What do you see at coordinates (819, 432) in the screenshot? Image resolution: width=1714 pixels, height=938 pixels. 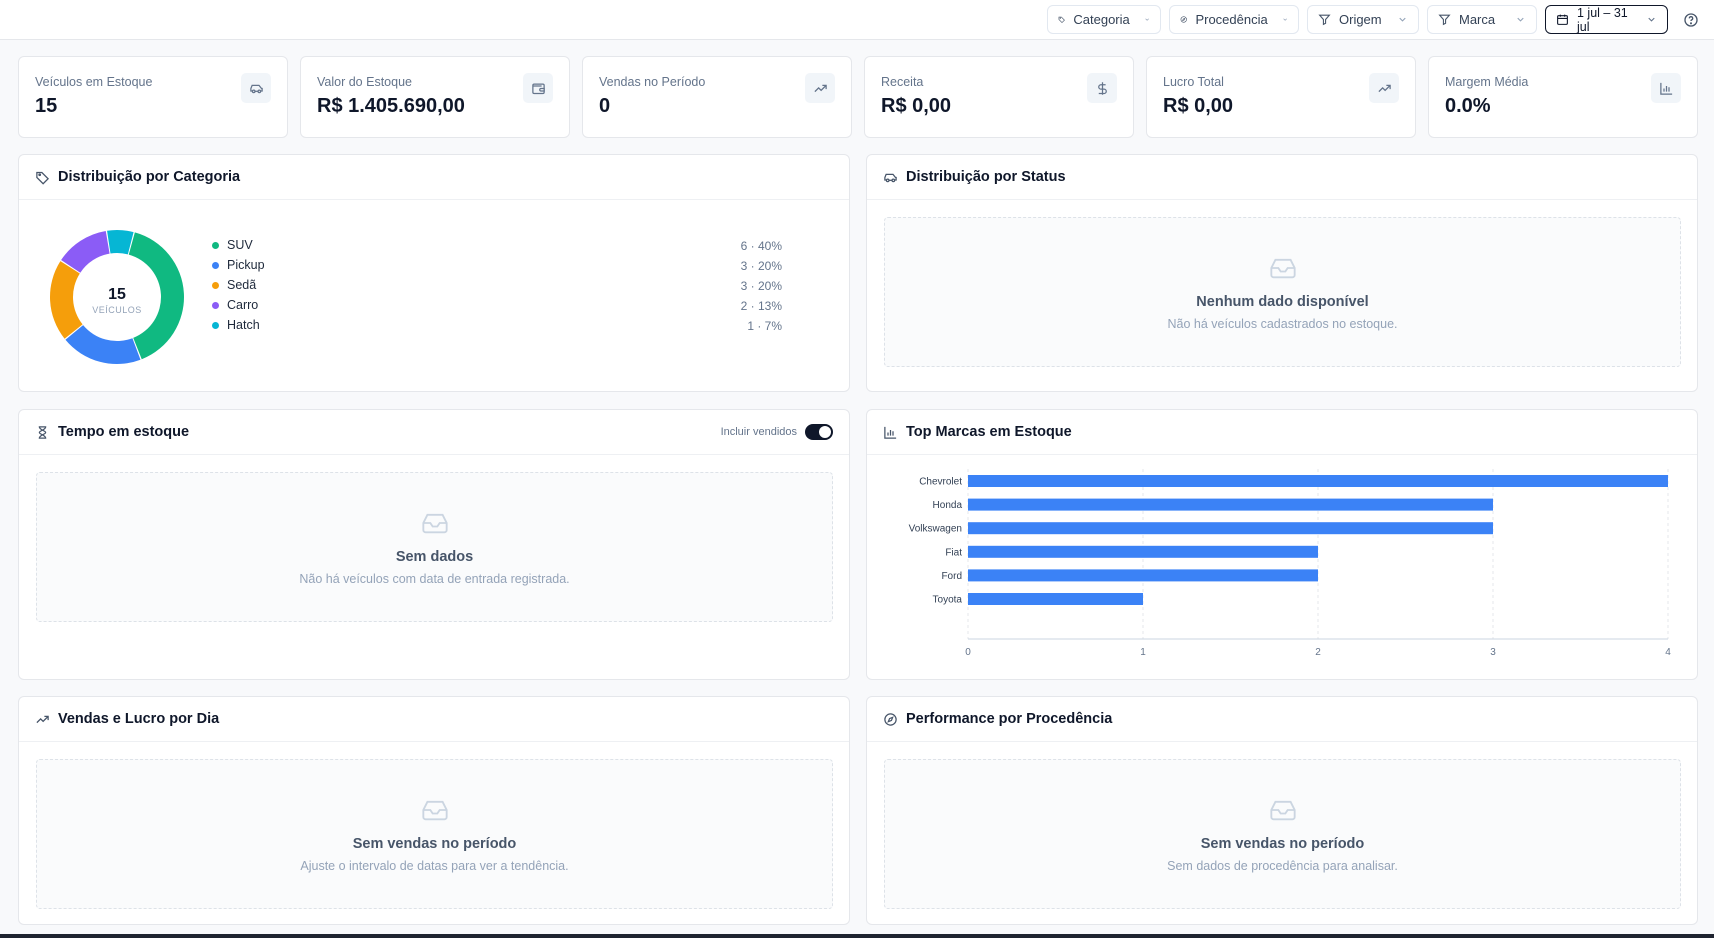 I see `incluir-vendidos-toggle` at bounding box center [819, 432].